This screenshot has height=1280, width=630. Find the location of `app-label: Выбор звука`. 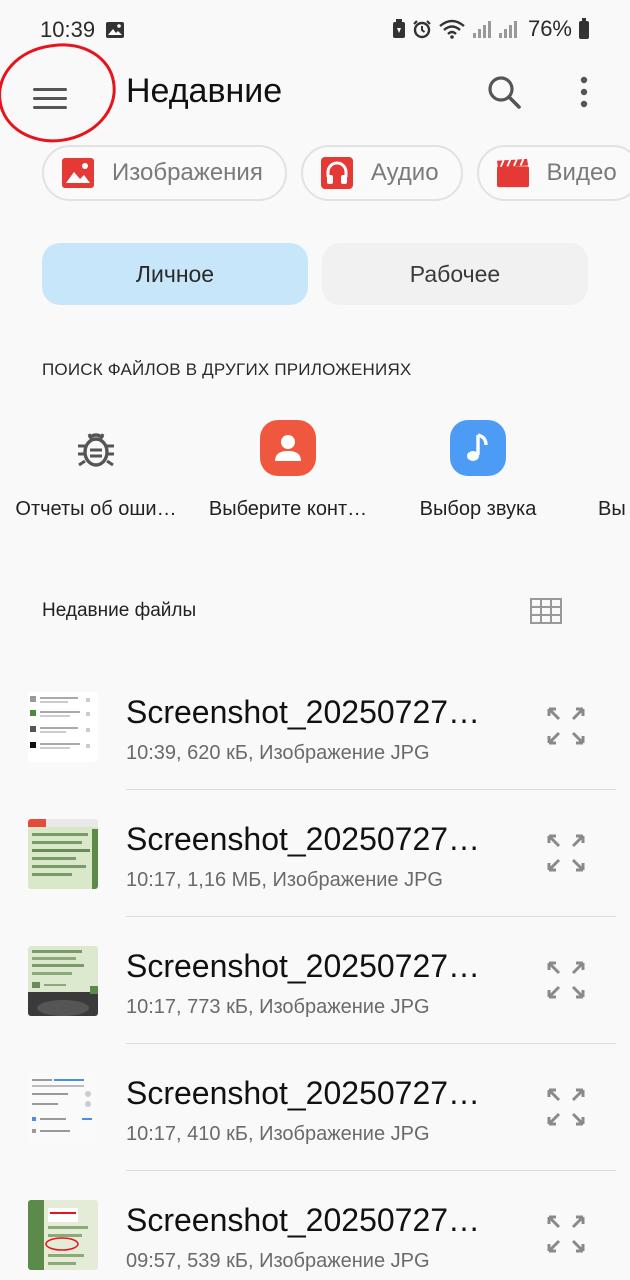

app-label: Выбор звука is located at coordinates (478, 509).